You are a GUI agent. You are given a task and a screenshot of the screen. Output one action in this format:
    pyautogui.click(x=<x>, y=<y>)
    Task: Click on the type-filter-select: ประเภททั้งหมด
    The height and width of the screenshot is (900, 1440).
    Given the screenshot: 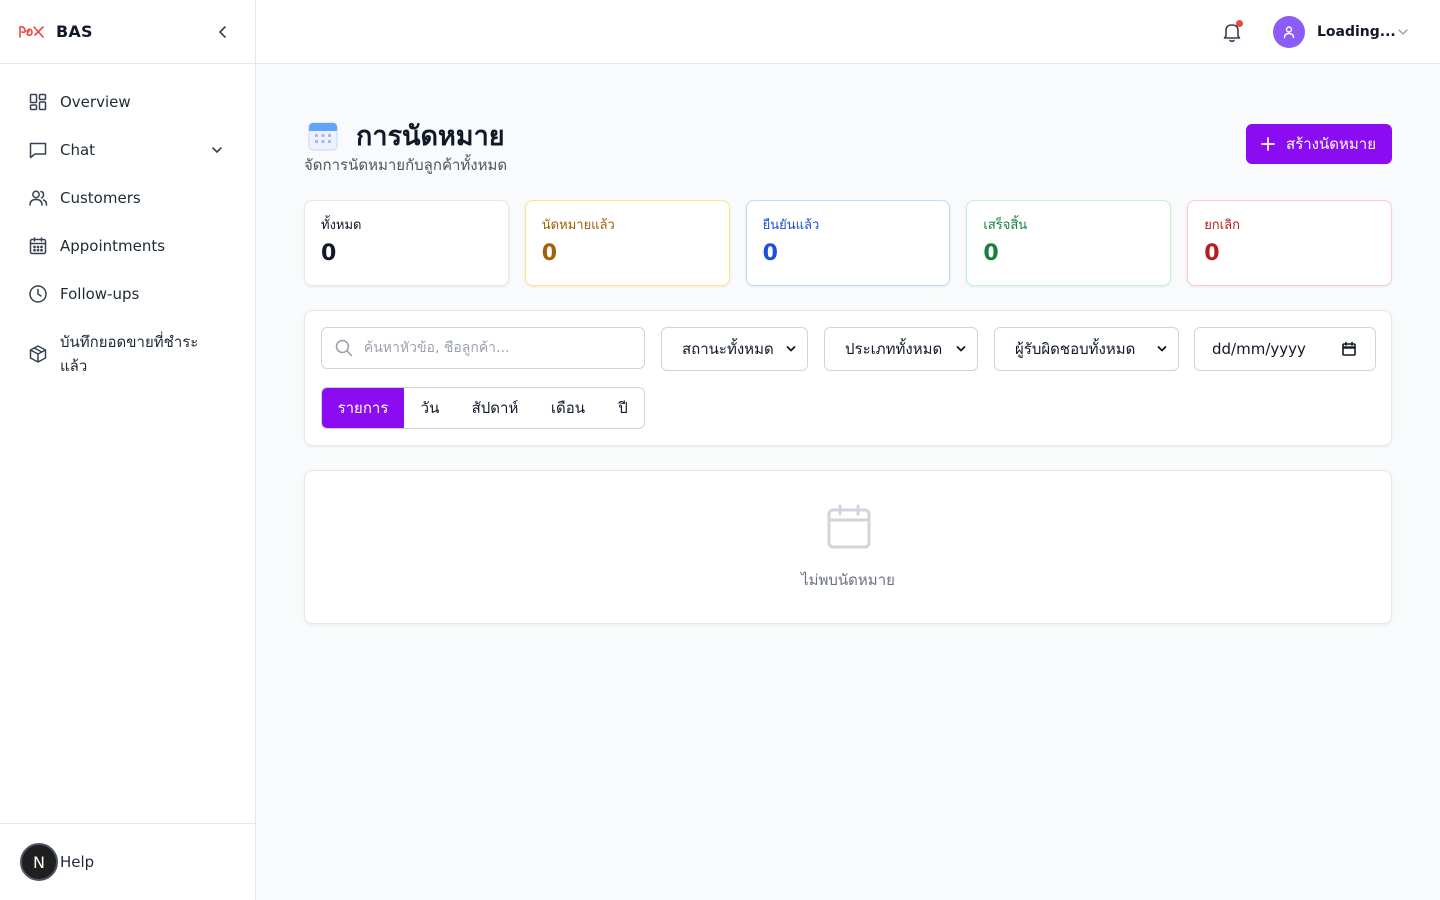 What is the action you would take?
    pyautogui.click(x=901, y=349)
    